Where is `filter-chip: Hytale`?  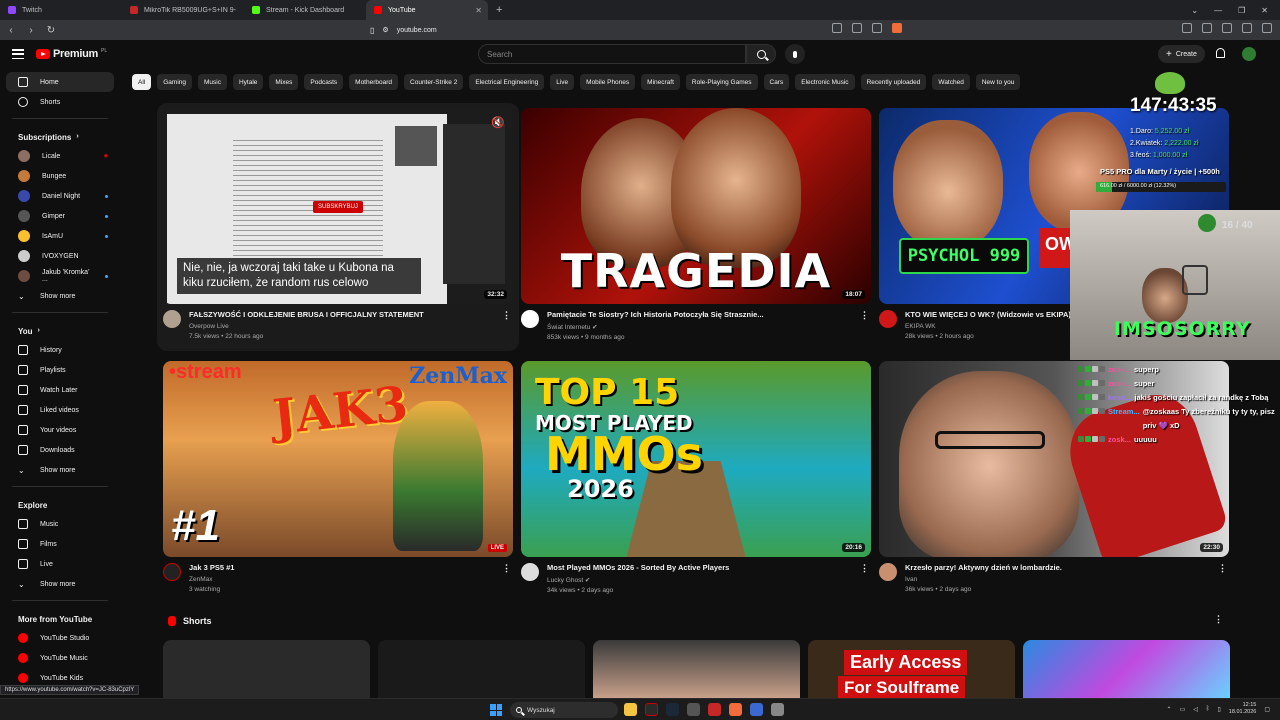 filter-chip: Hytale is located at coordinates (248, 82).